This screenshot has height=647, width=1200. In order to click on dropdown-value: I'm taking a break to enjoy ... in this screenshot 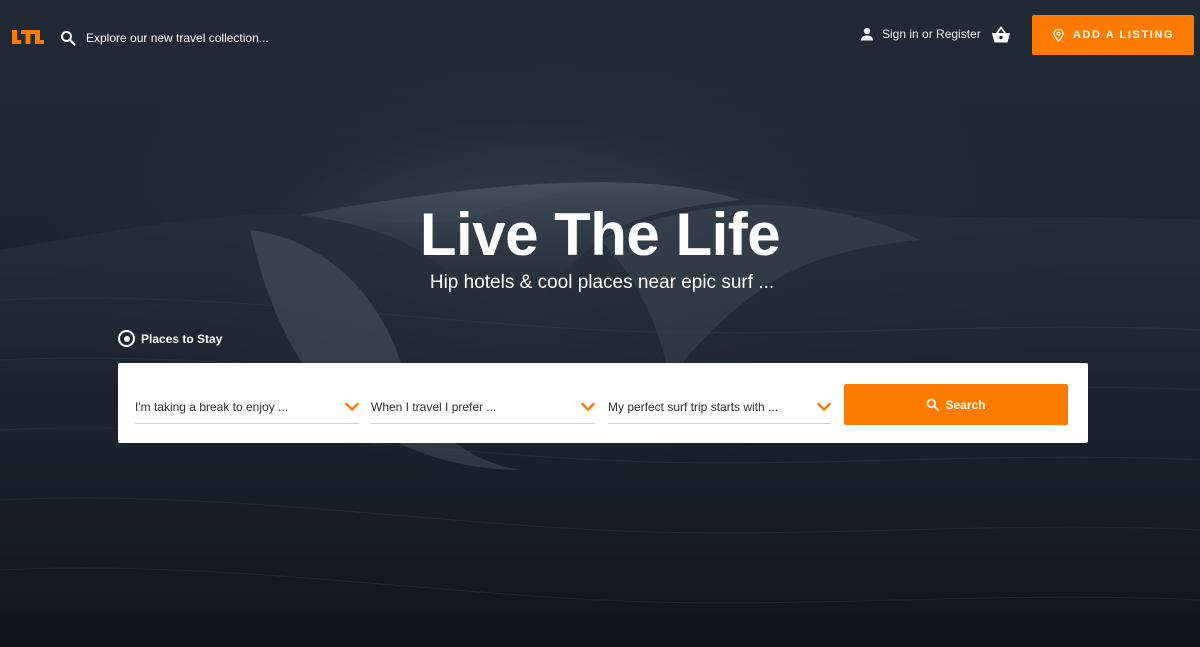, I will do `click(212, 407)`.